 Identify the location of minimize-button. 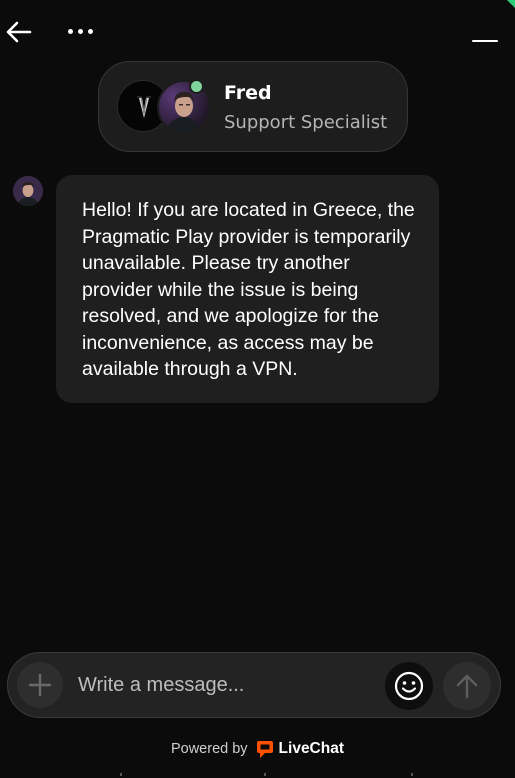
(485, 35).